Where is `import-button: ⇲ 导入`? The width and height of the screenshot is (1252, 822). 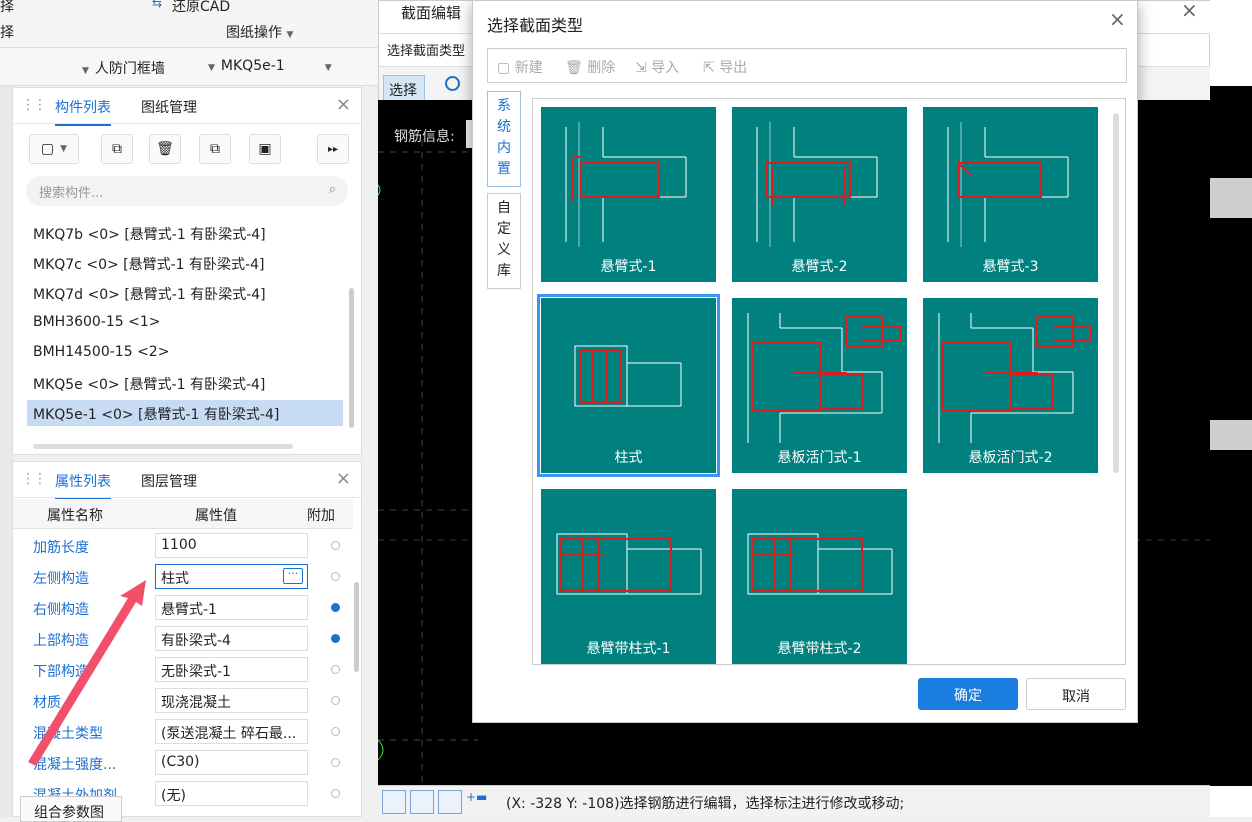
import-button: ⇲ 导入 is located at coordinates (657, 67).